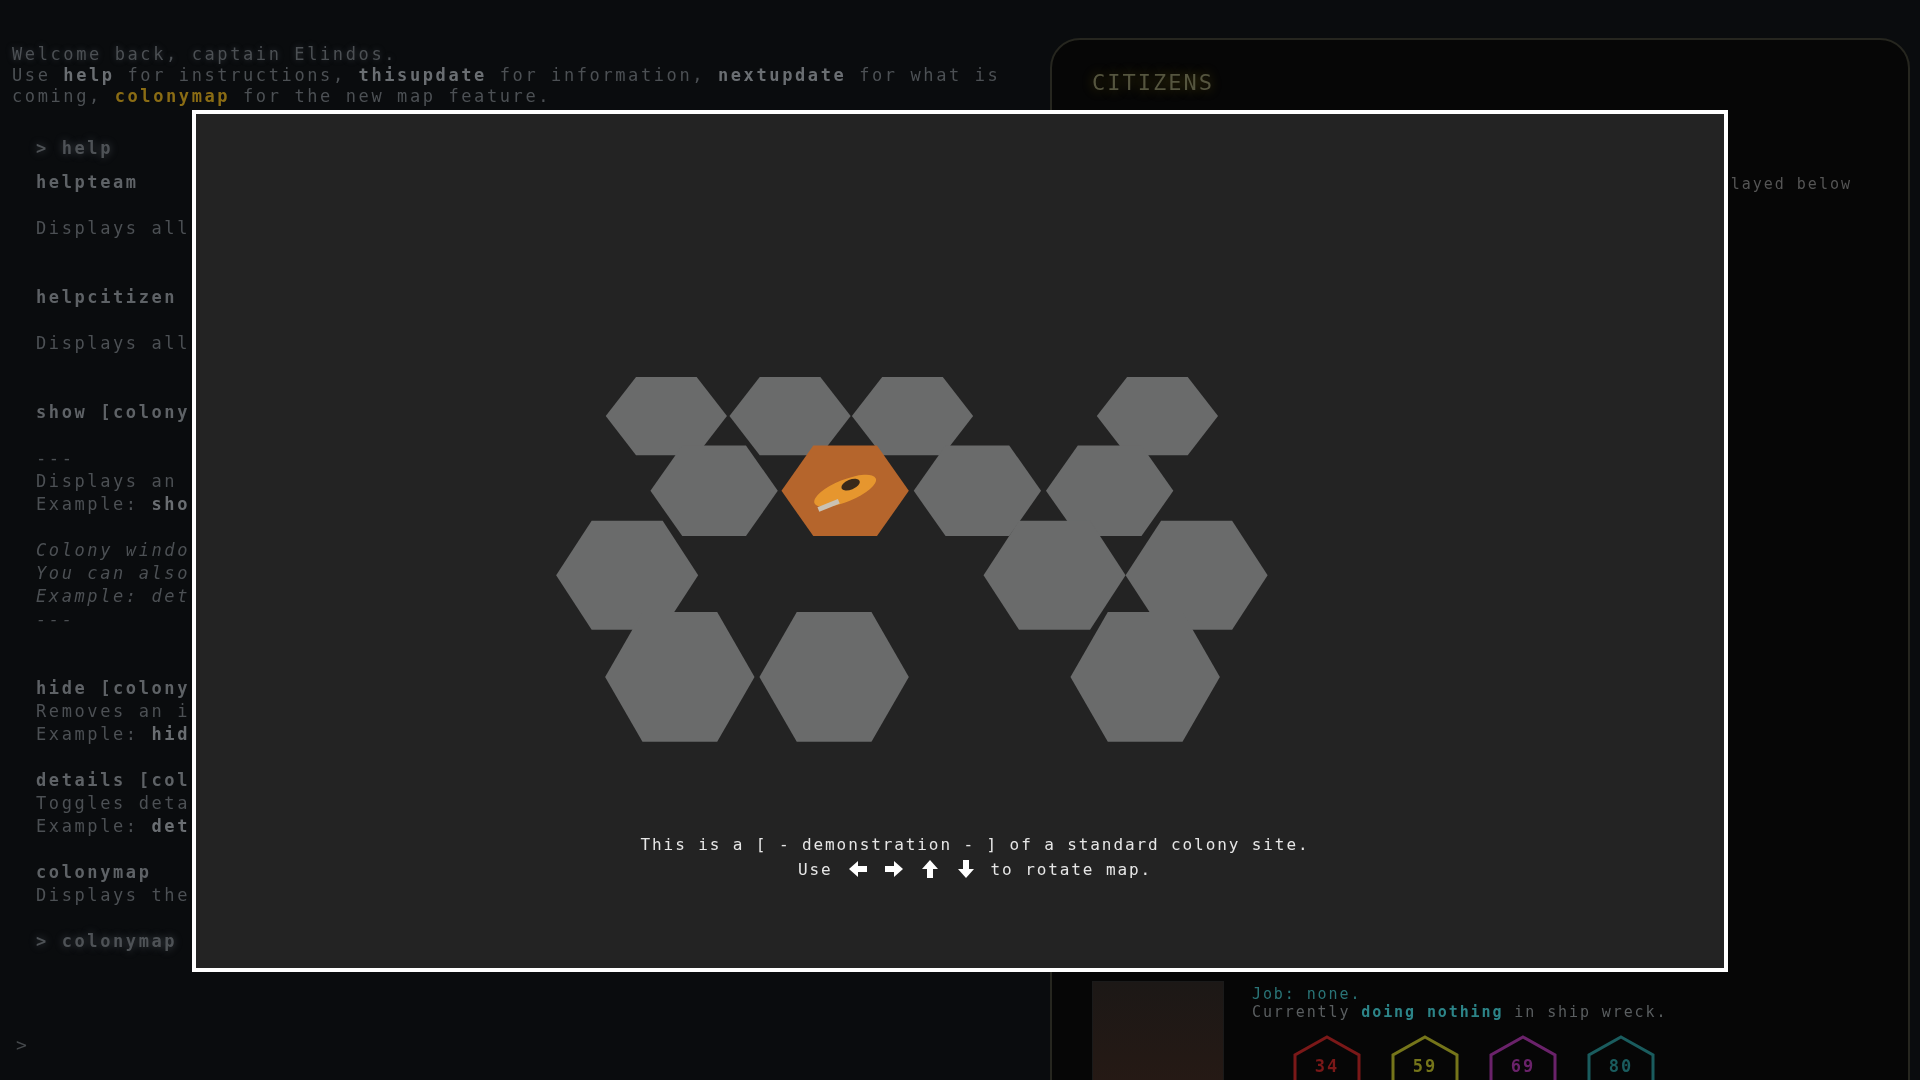  Describe the element at coordinates (815, 869) in the screenshot. I see `caption-text: Use` at that location.